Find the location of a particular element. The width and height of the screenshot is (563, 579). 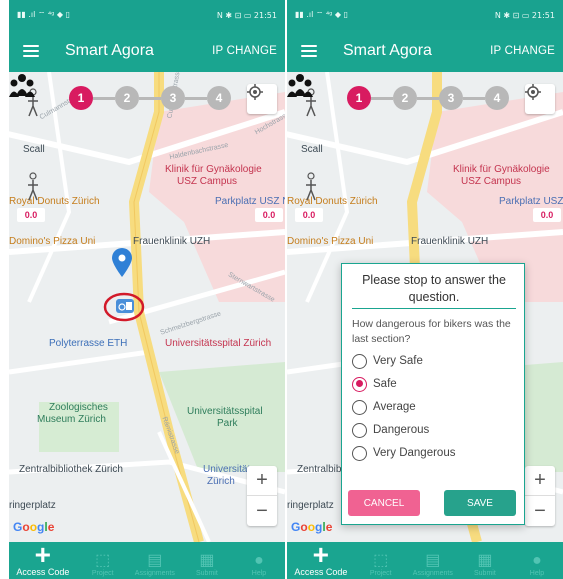

google-logo: Google is located at coordinates (34, 527).